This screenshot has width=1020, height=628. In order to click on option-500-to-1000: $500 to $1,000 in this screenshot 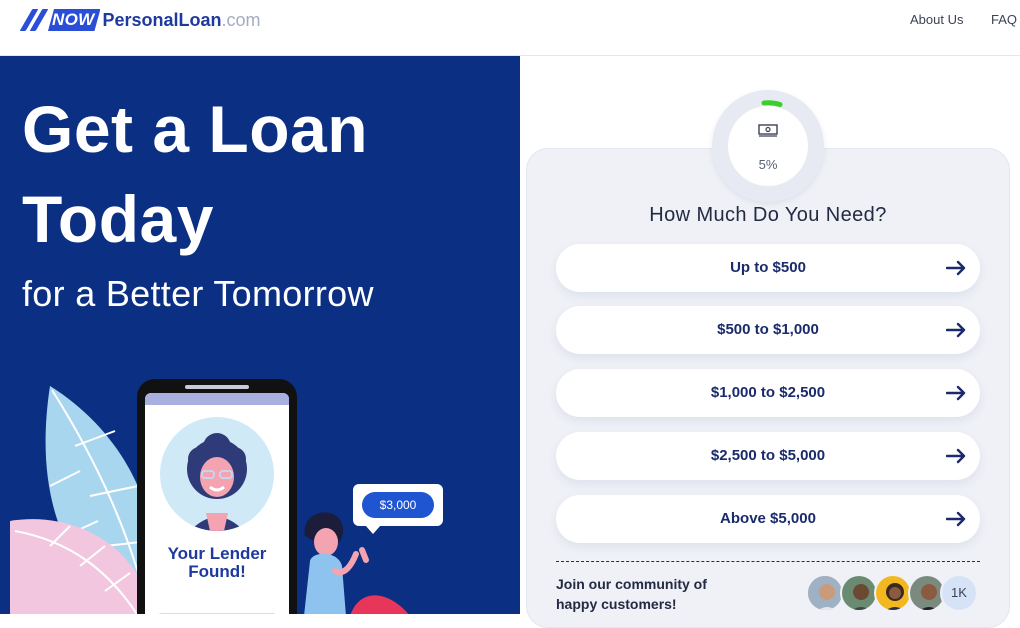, I will do `click(768, 330)`.